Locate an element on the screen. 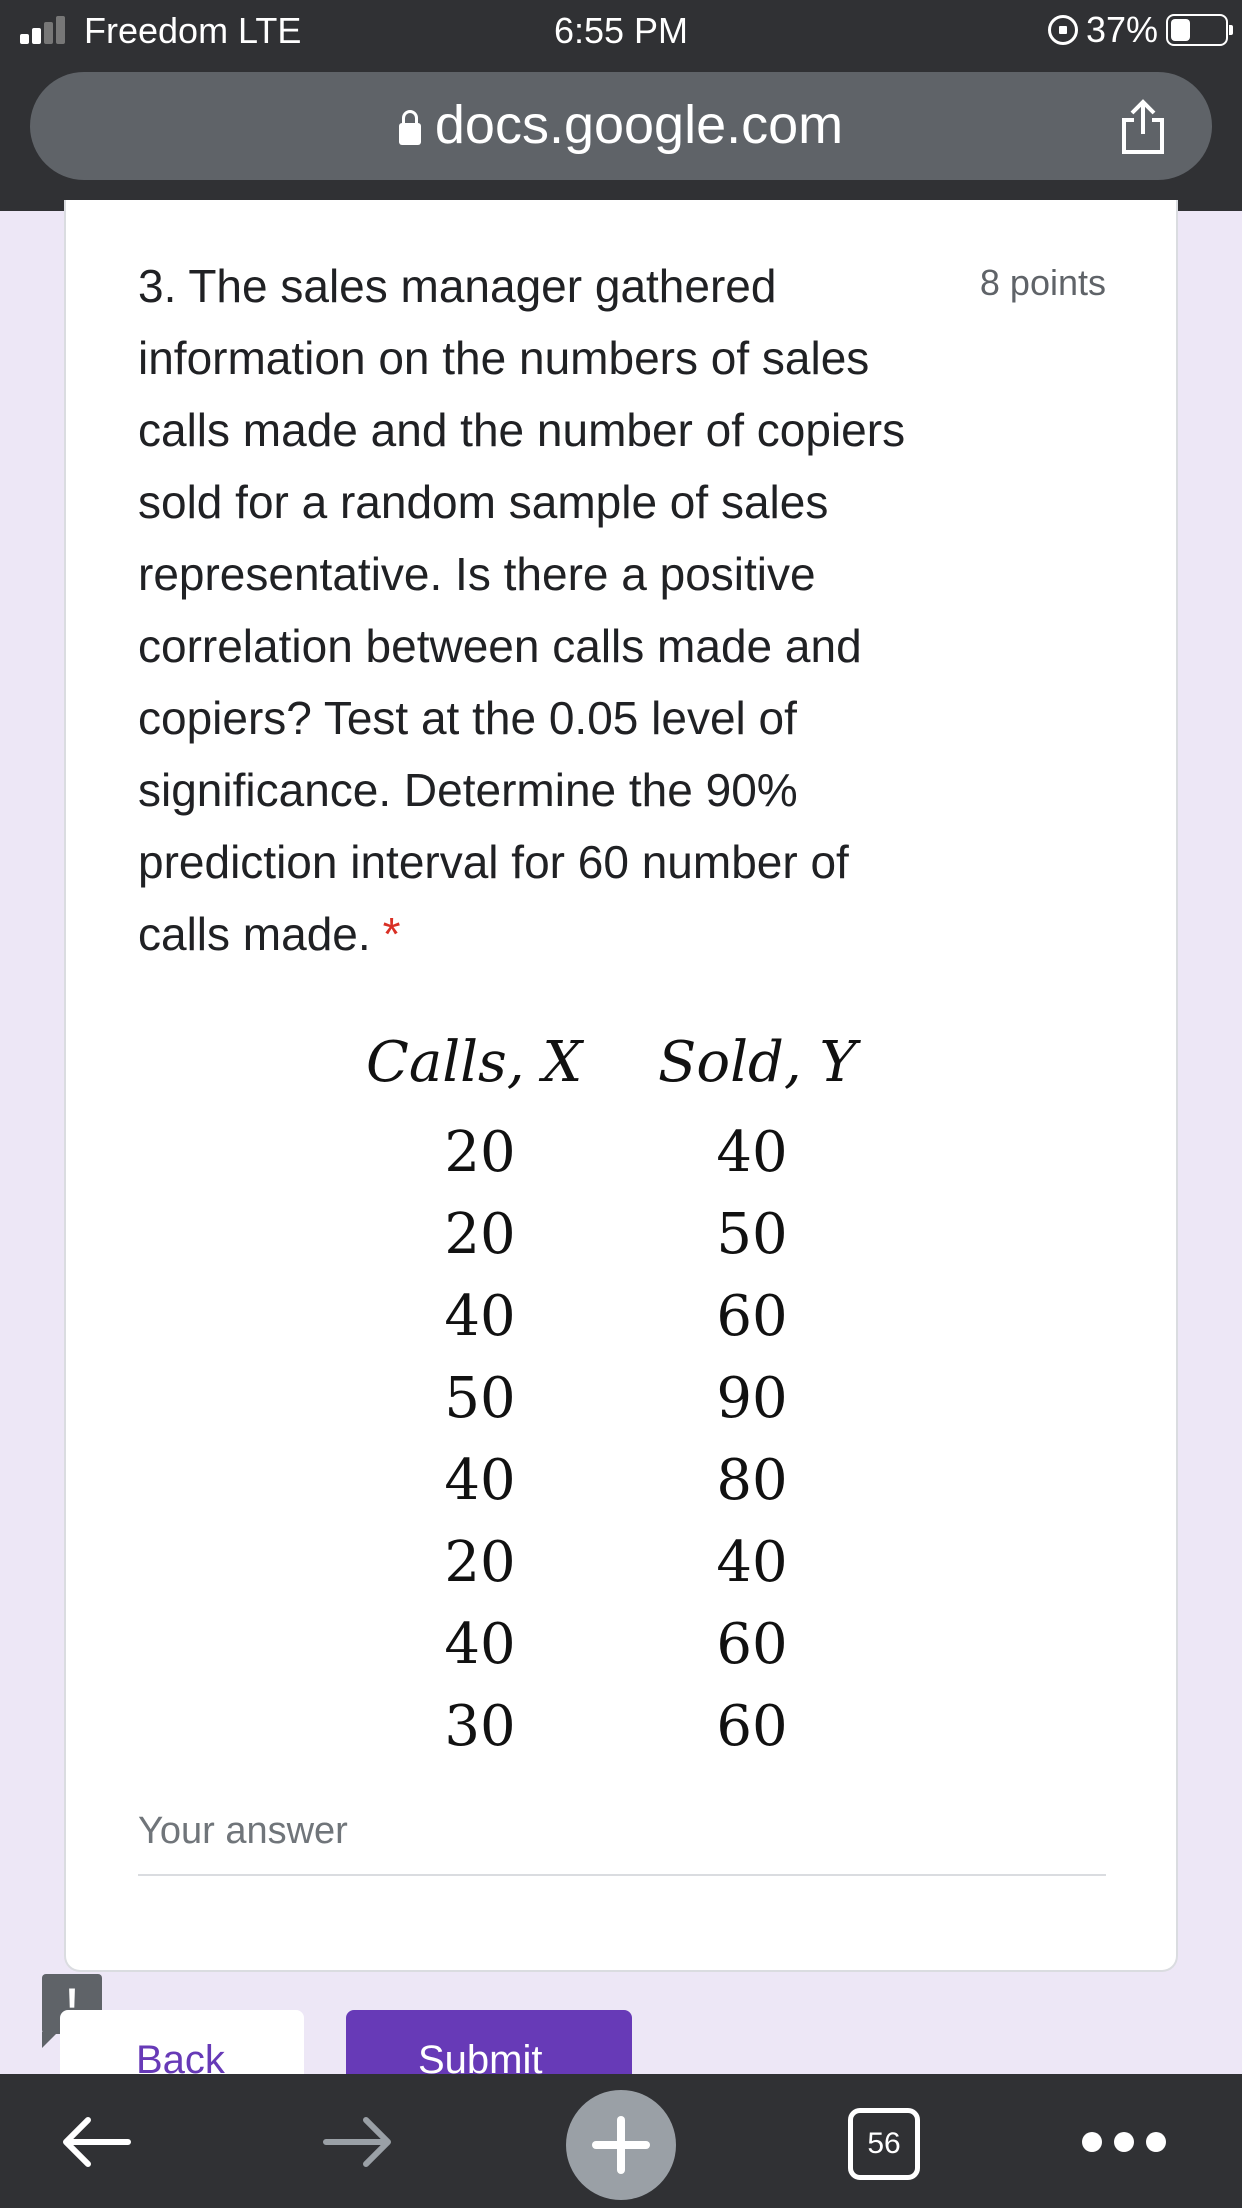 The image size is (1242, 2208). rotation-lock-icon is located at coordinates (1062, 30).